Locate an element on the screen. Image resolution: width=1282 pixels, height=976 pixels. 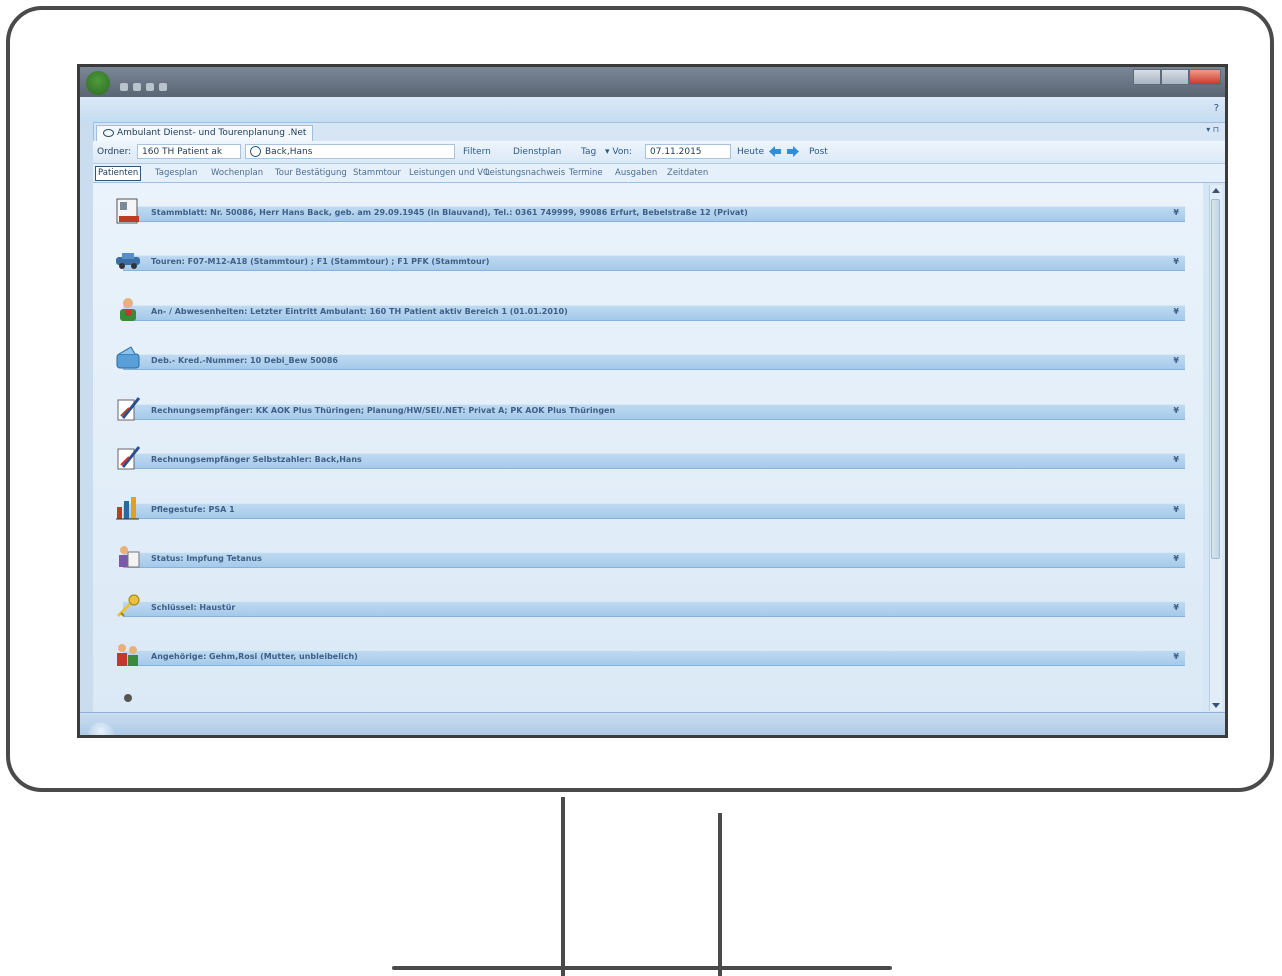
quick-access-toolbar is located at coordinates (165, 83).